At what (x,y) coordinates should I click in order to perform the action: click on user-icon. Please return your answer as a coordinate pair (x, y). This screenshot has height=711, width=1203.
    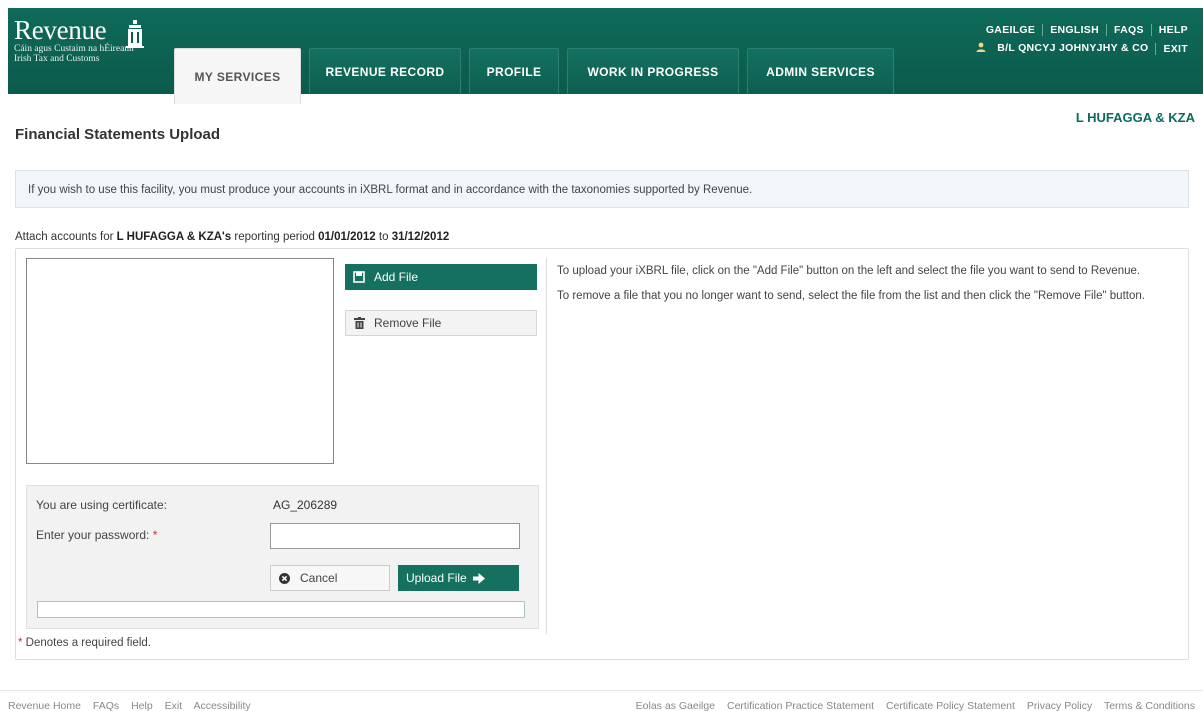
    Looking at the image, I should click on (981, 48).